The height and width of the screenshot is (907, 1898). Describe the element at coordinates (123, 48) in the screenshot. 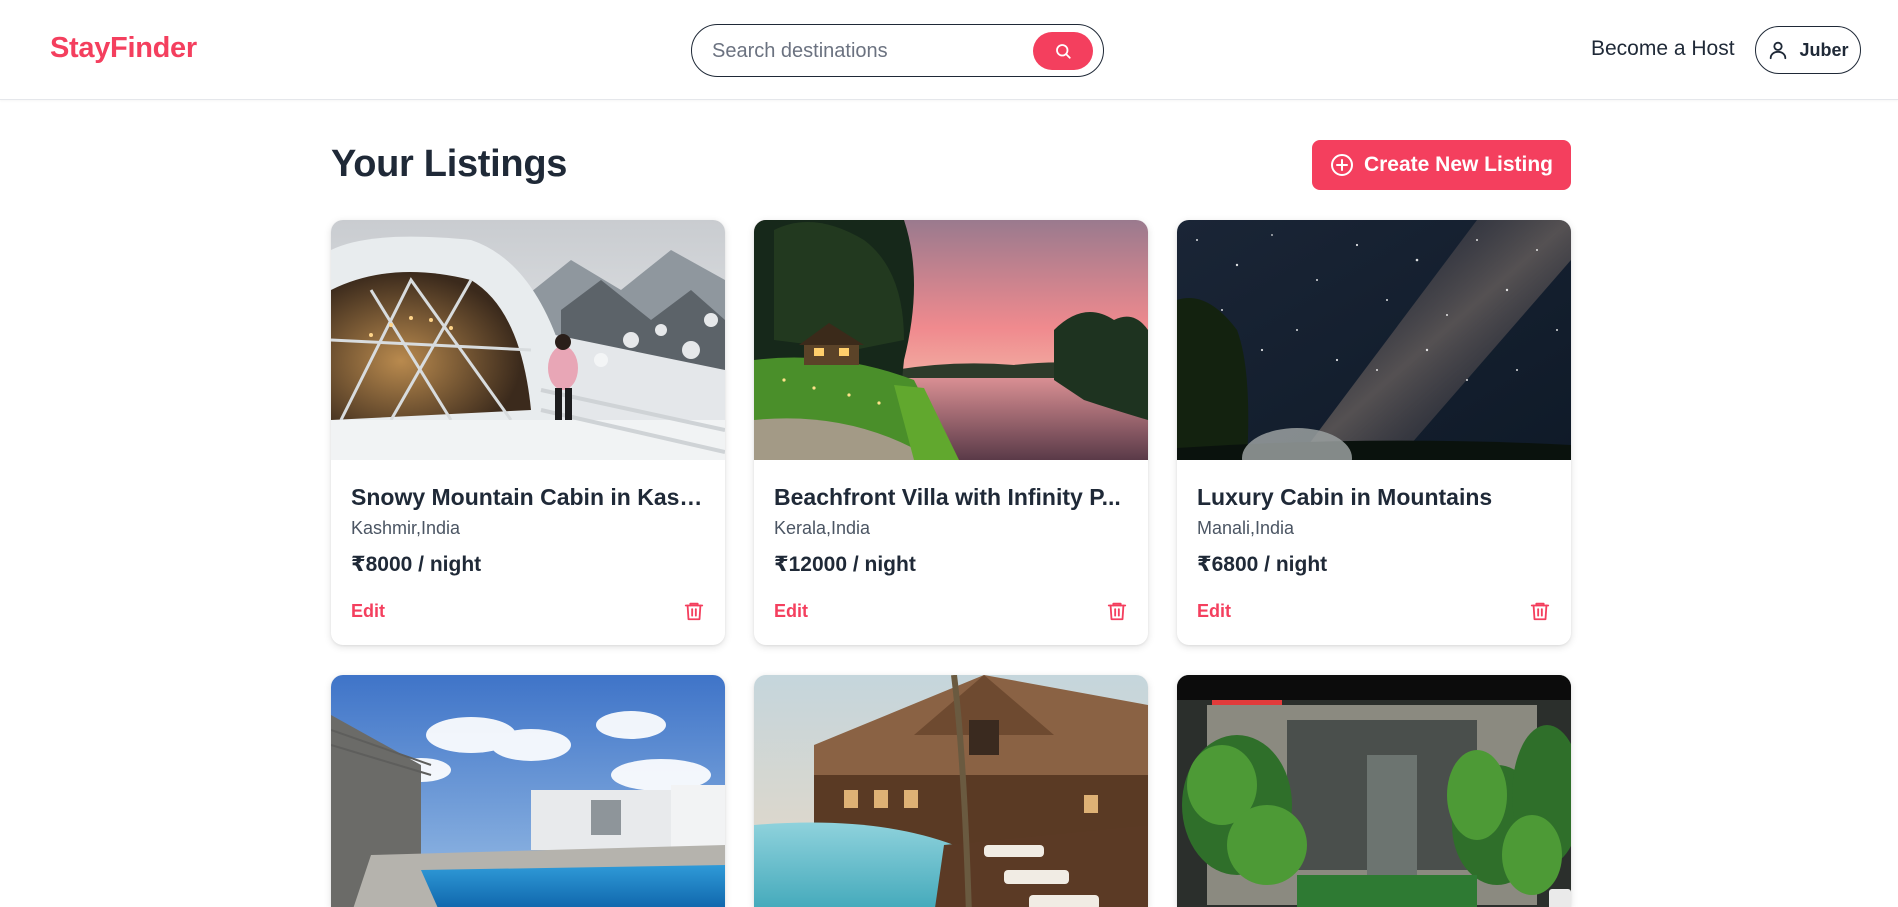

I see `logo: StayFinder` at that location.